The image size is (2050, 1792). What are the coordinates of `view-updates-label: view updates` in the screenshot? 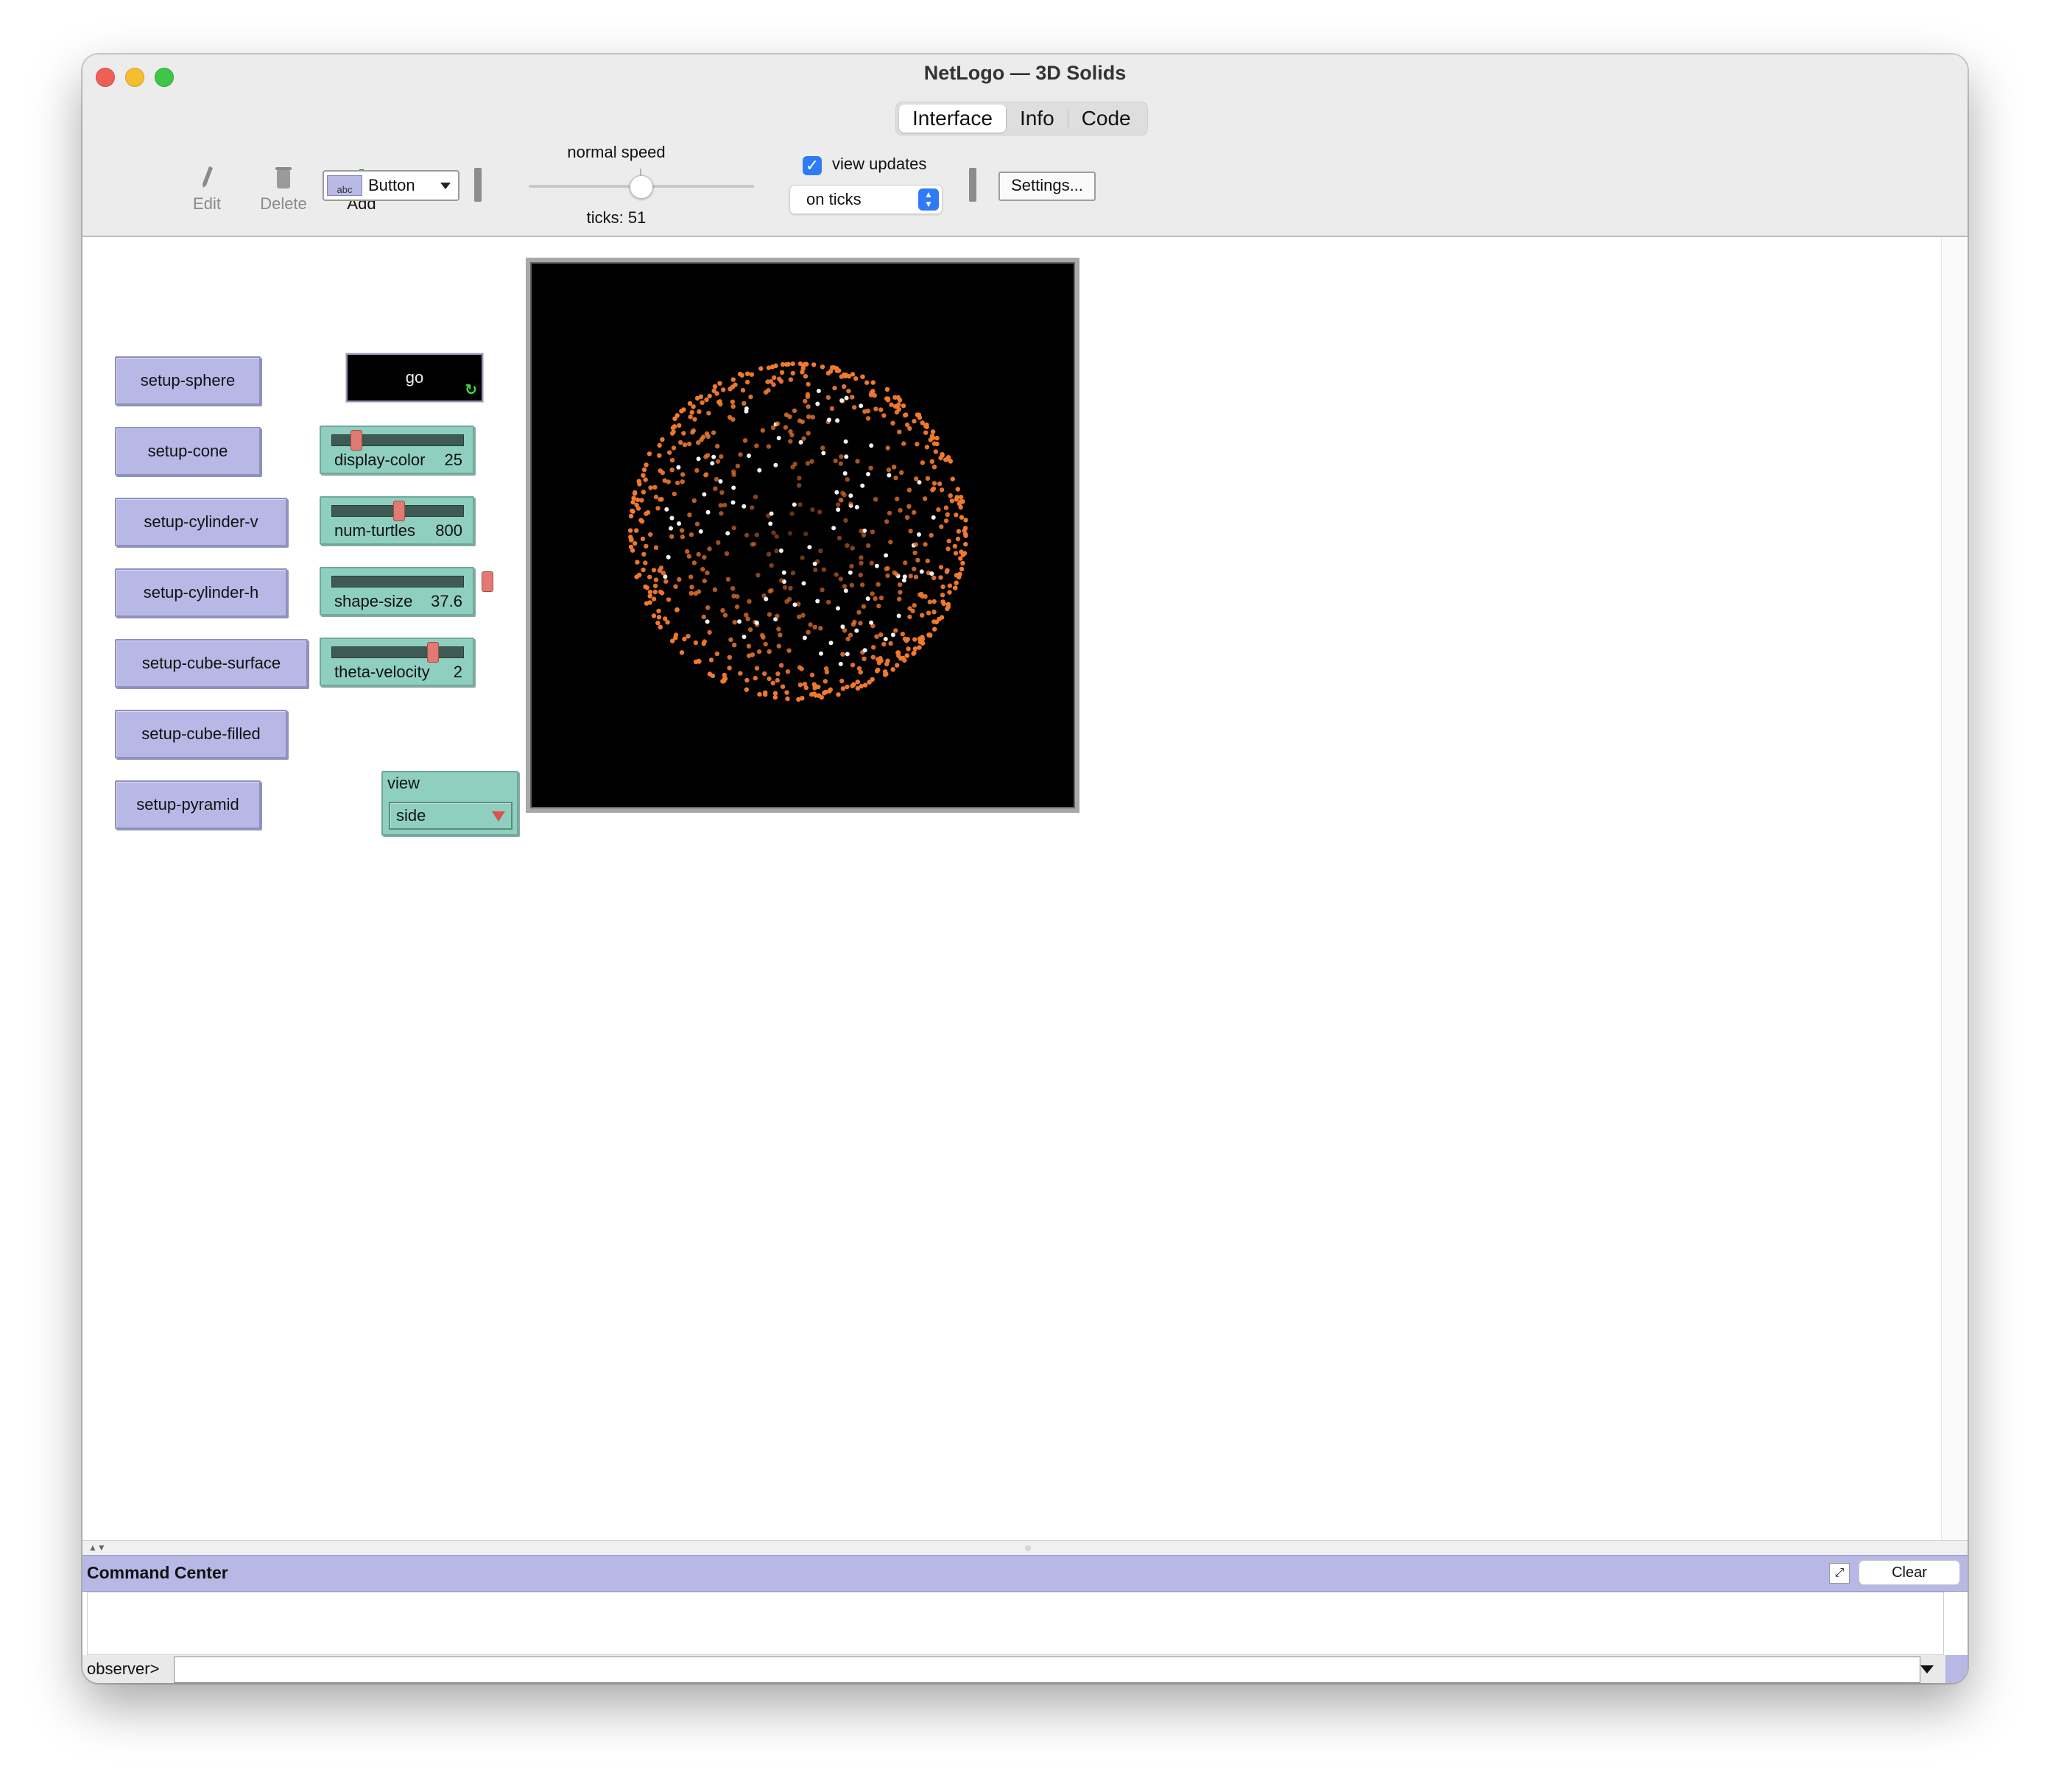 It's located at (879, 164).